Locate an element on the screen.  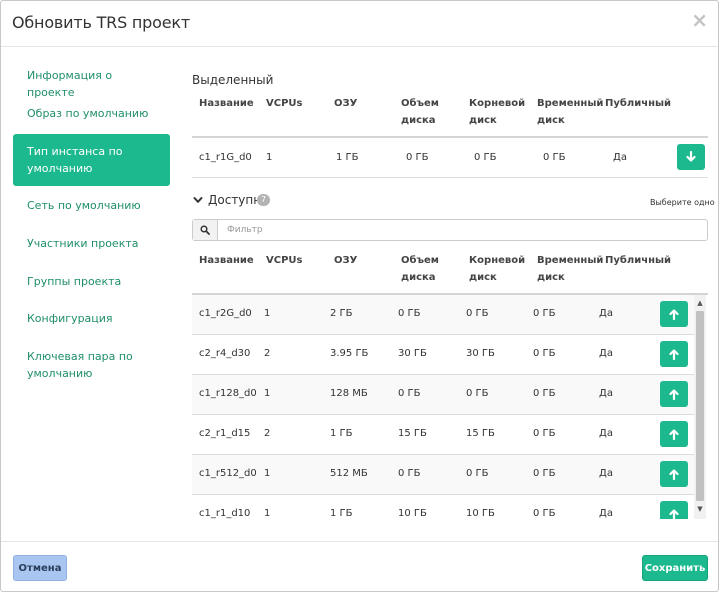
scroll-down-icon: ▼ is located at coordinates (700, 509).